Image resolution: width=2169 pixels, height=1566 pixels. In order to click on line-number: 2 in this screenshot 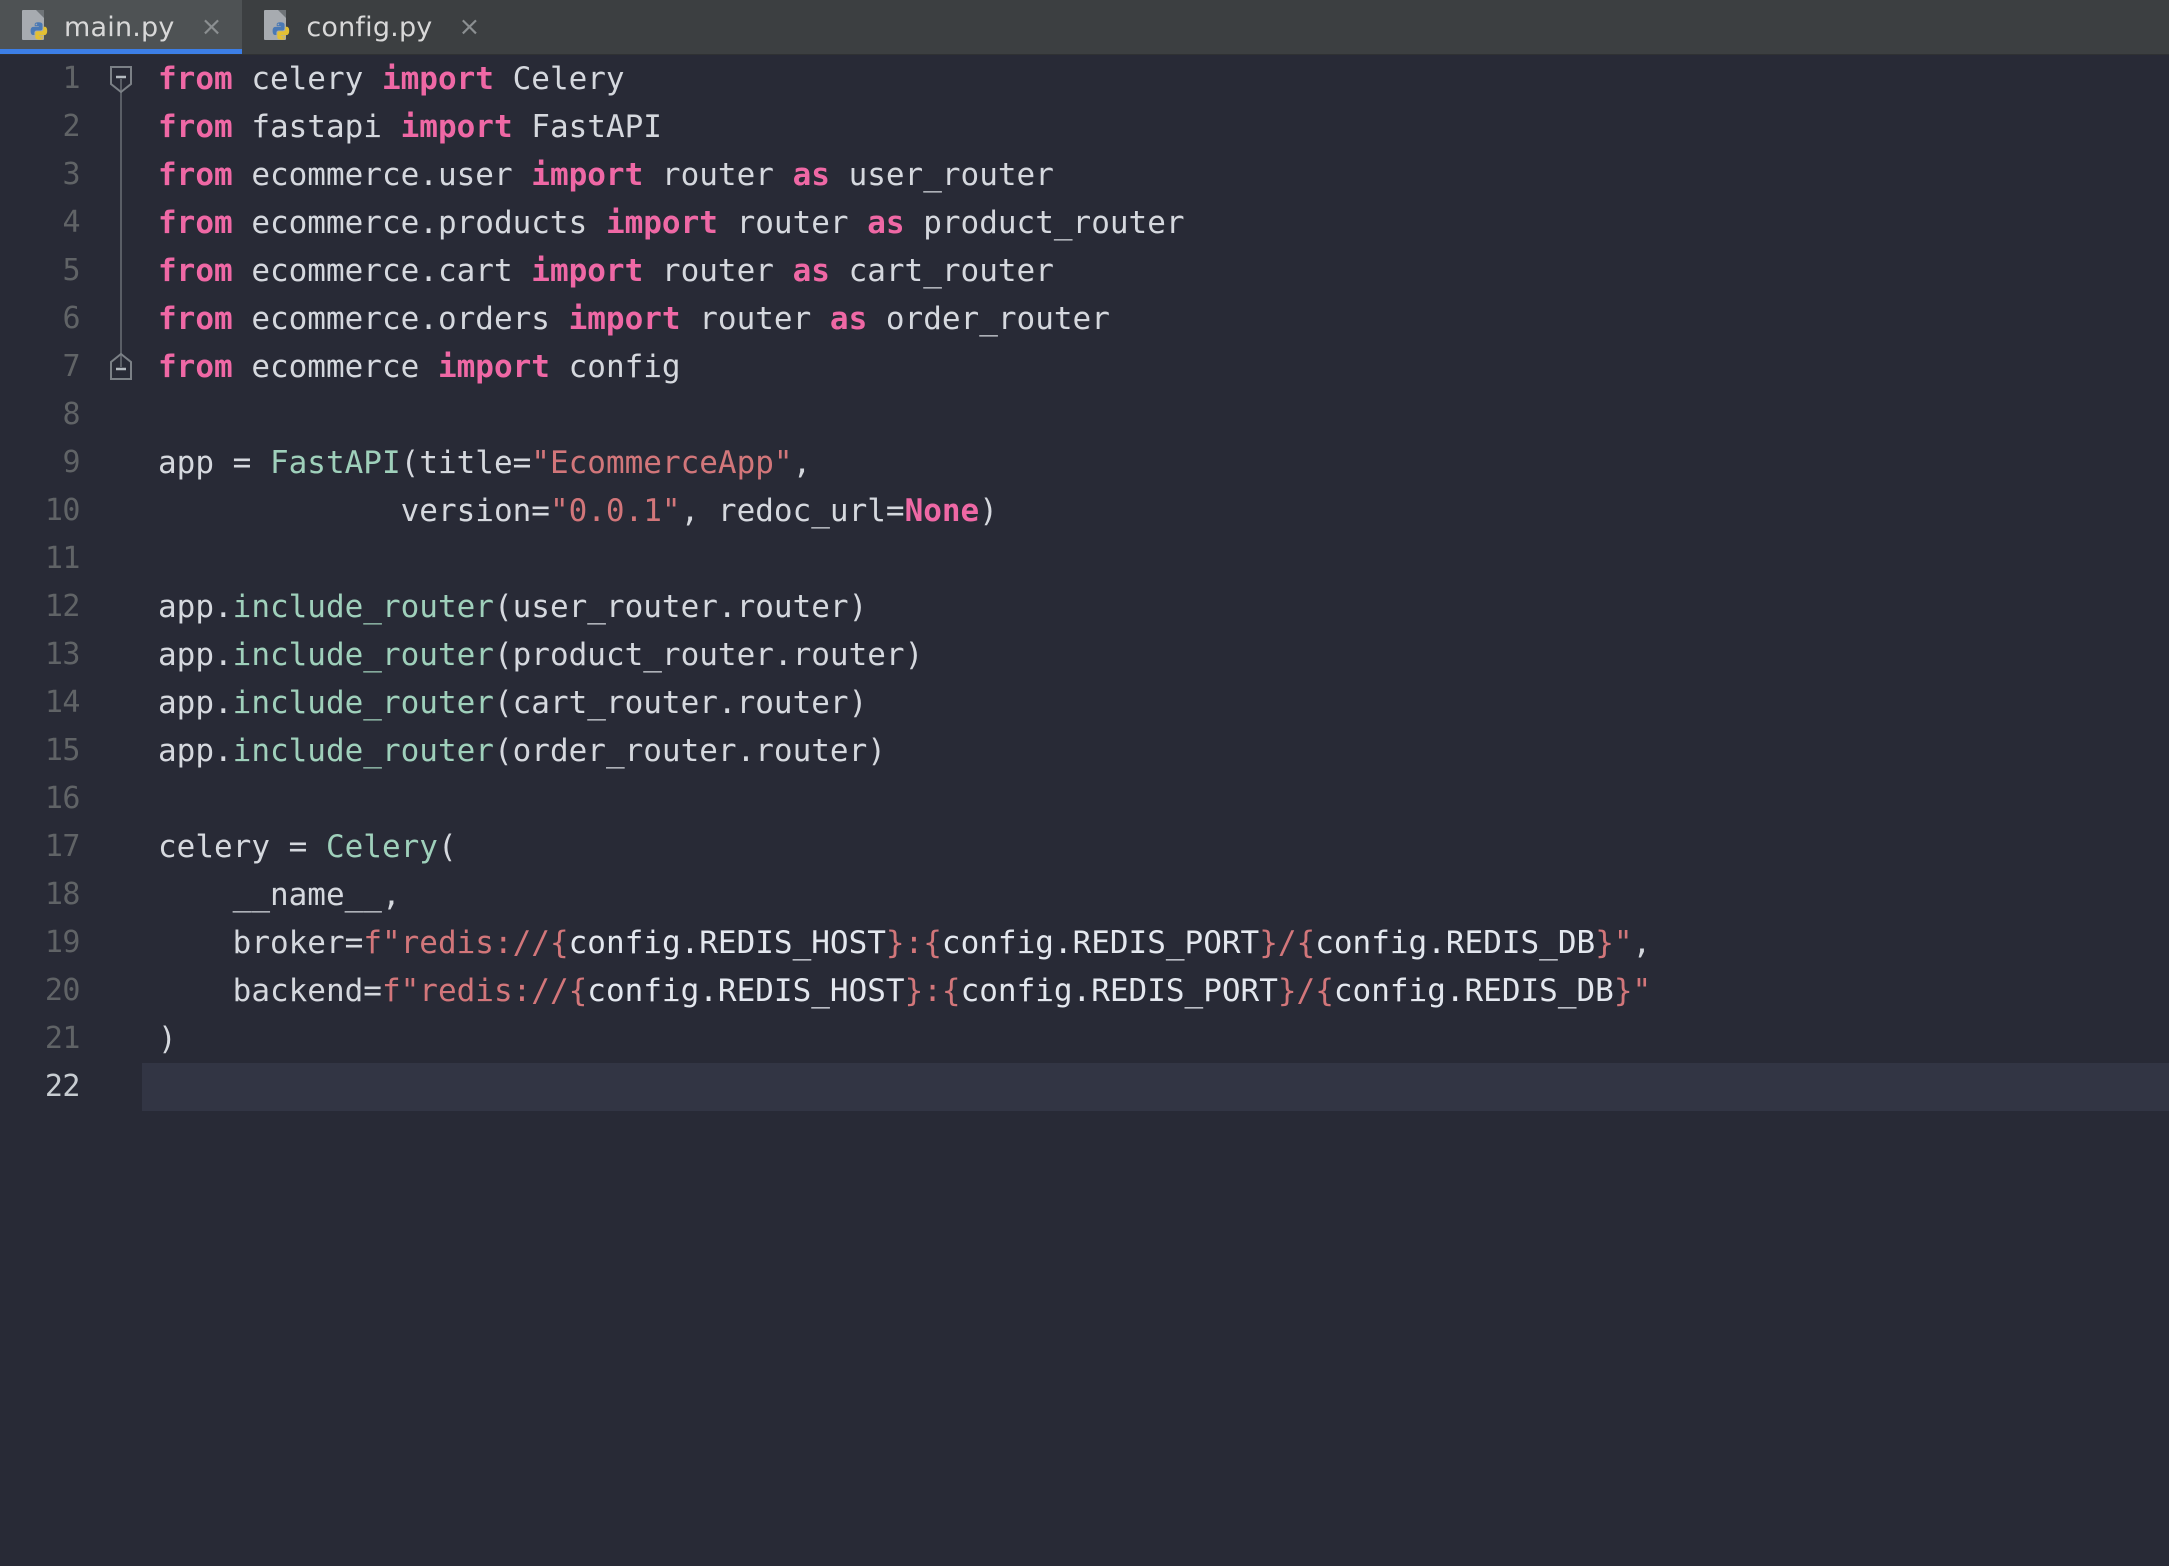, I will do `click(50, 127)`.